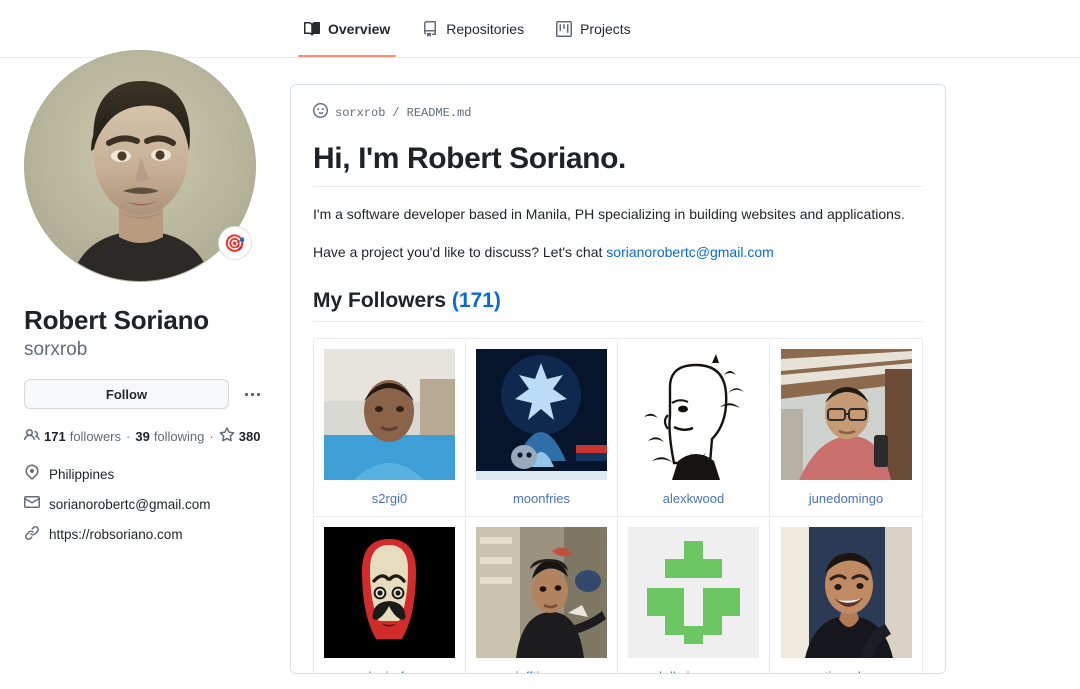  I want to click on meta-email-text: sorianorobertc@gmail.com, so click(130, 504).